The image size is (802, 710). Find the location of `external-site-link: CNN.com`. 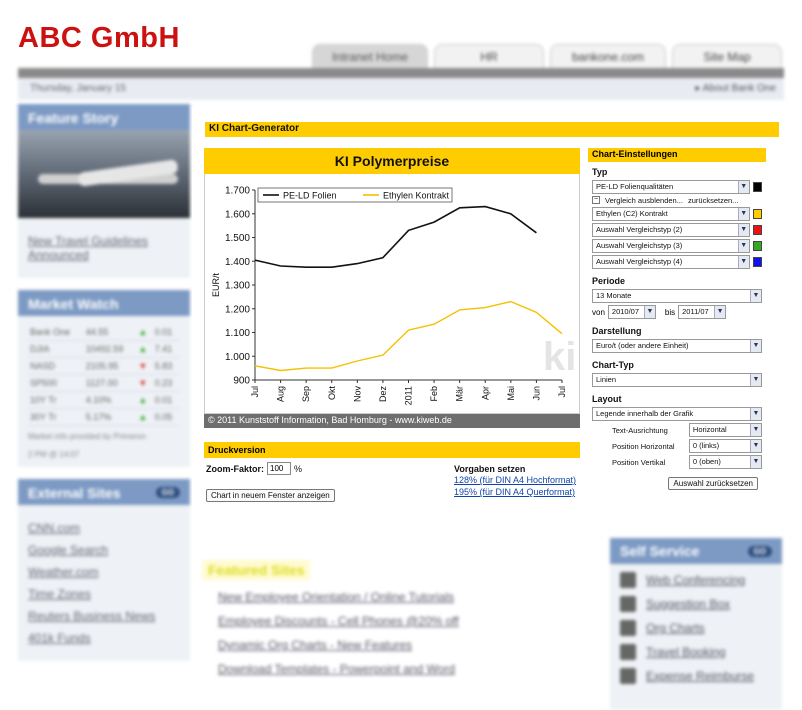

external-site-link: CNN.com is located at coordinates (104, 528).